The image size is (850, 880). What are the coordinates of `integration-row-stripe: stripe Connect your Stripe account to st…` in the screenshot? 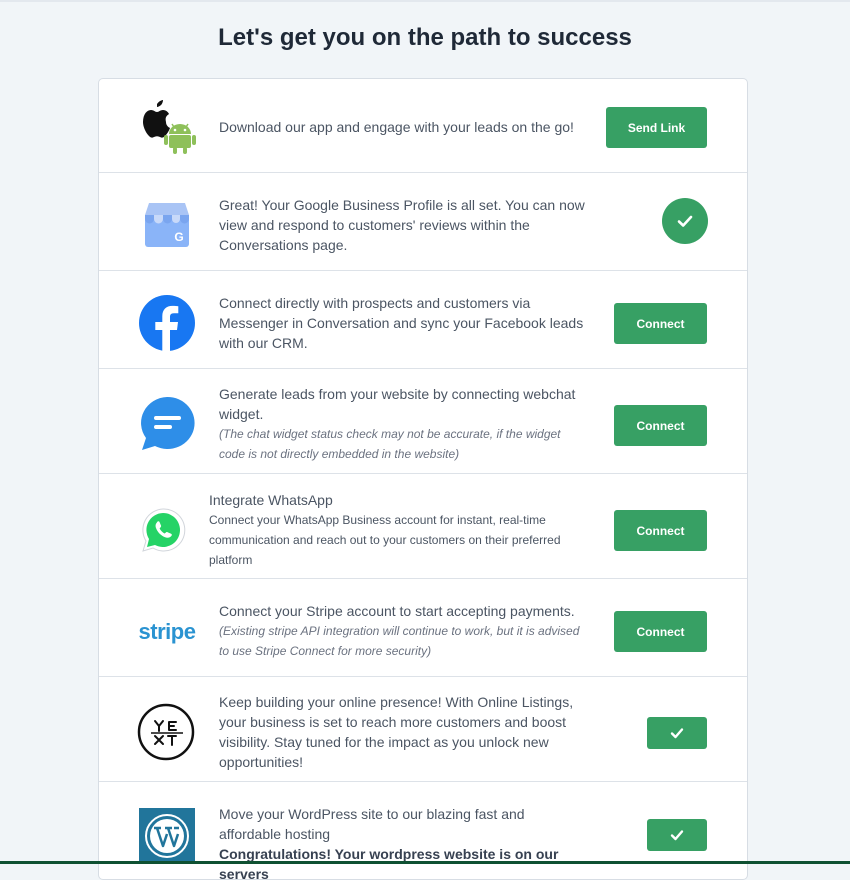 It's located at (423, 628).